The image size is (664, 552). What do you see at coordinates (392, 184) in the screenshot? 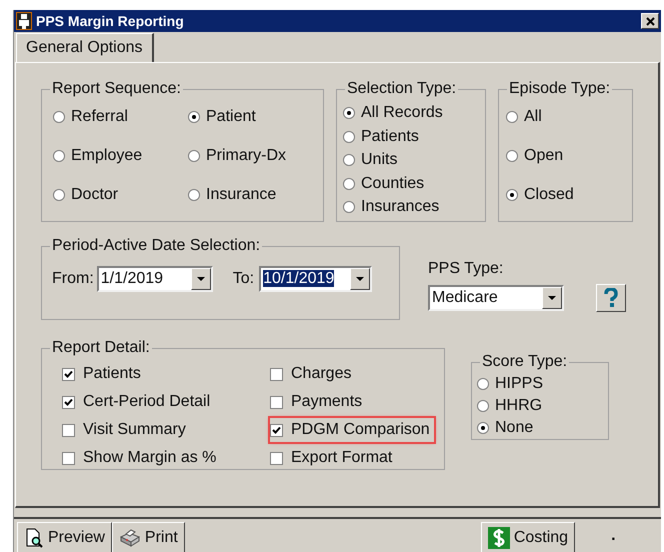
I see `radio-label: Counties` at bounding box center [392, 184].